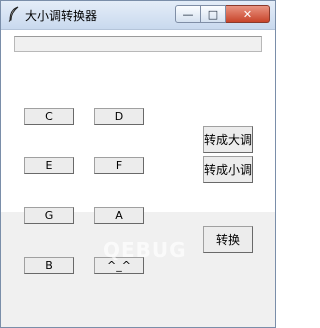 This screenshot has width=320, height=328. I want to click on note-button-g: G, so click(49, 215).